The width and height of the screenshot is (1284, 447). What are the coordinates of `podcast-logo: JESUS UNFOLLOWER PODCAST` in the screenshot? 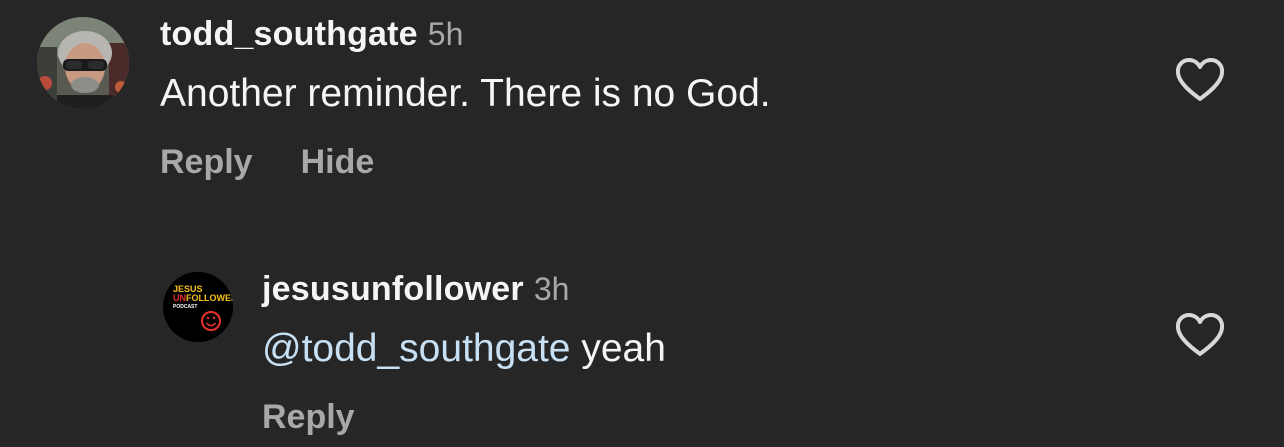 It's located at (198, 307).